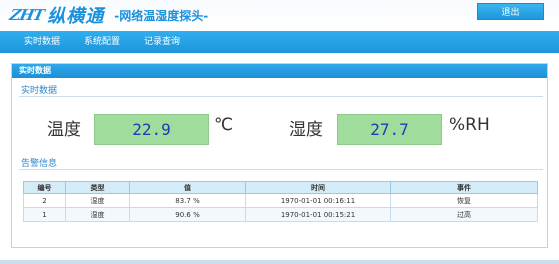 This screenshot has height=264, width=559. What do you see at coordinates (76, 16) in the screenshot?
I see `logo-brand: 纵横通` at bounding box center [76, 16].